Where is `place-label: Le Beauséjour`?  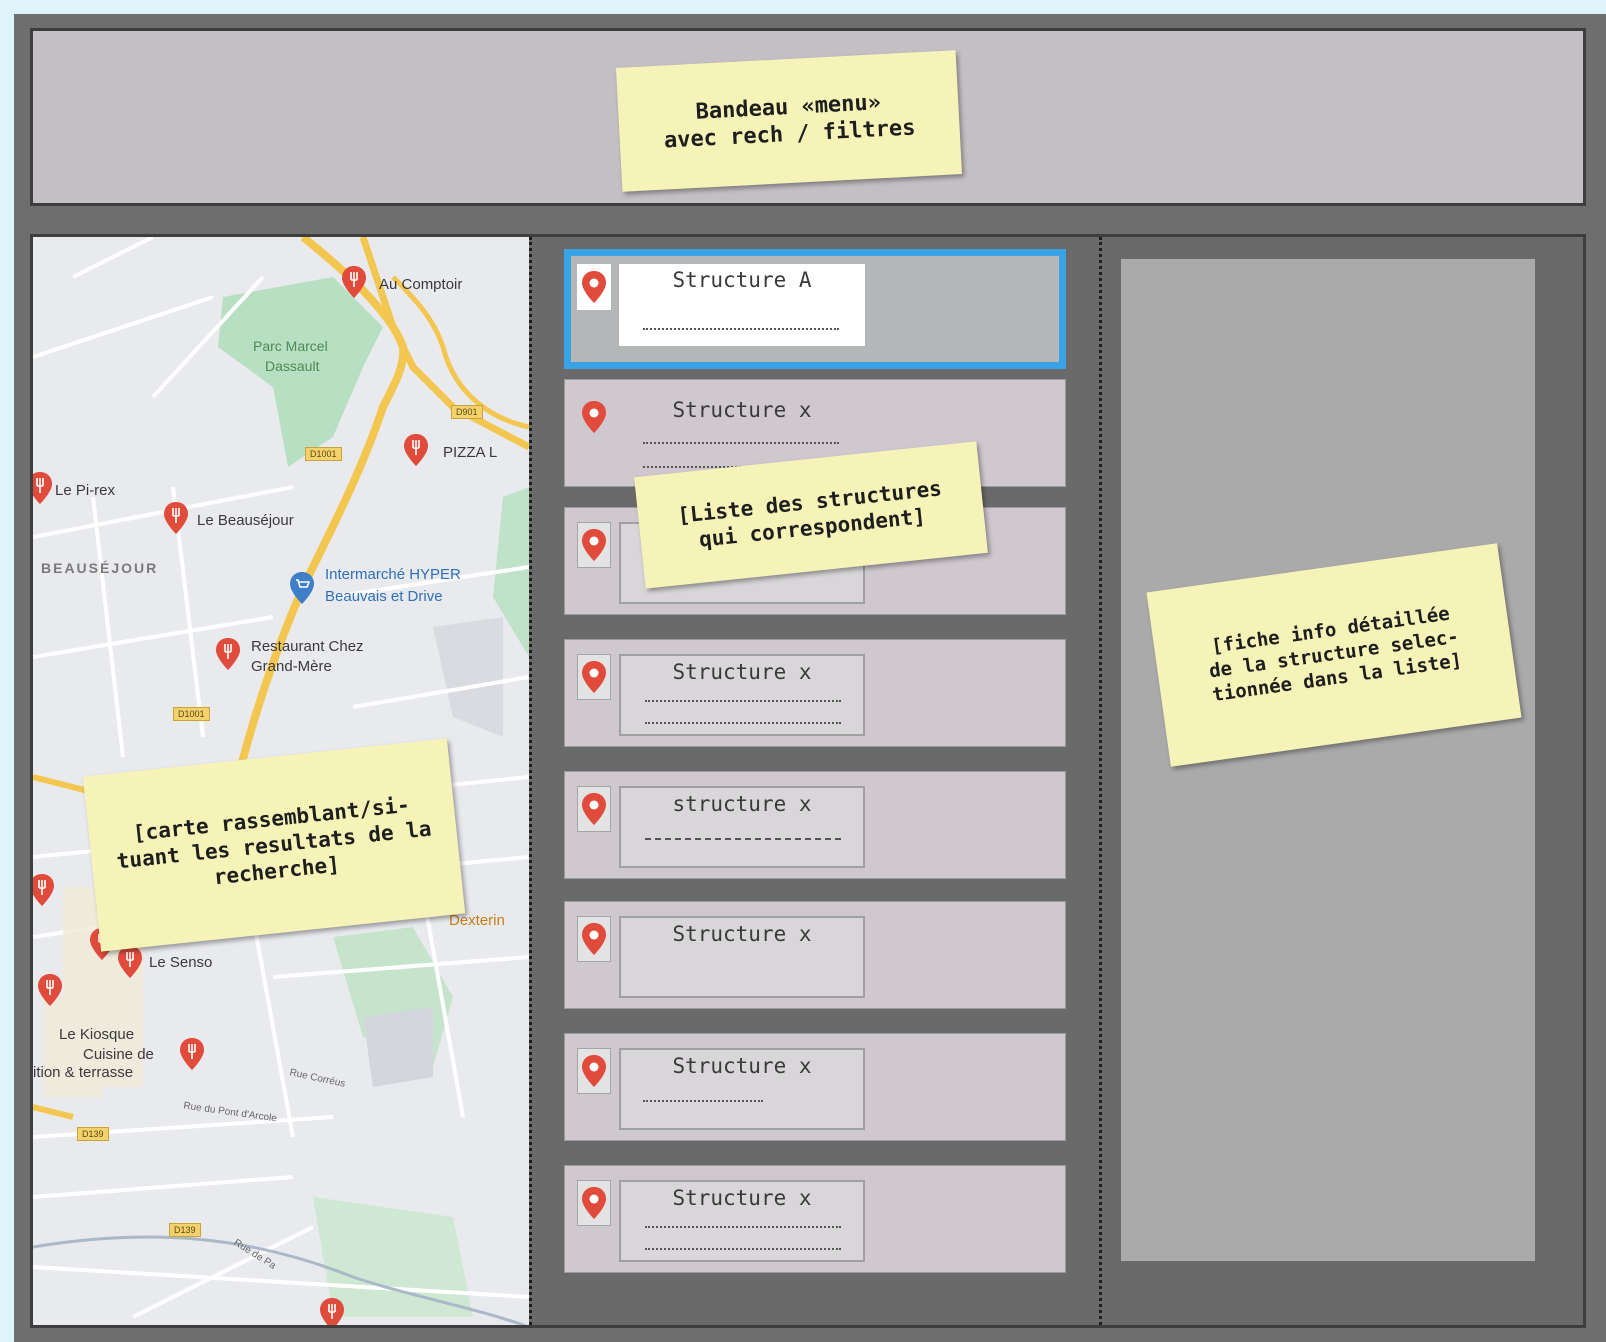 place-label: Le Beauséjour is located at coordinates (245, 520).